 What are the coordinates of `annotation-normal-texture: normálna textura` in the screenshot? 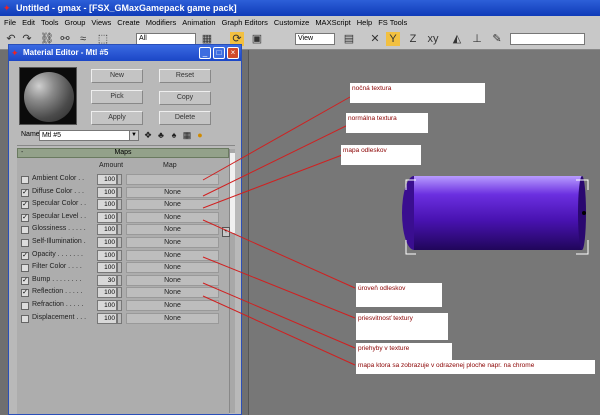 It's located at (387, 123).